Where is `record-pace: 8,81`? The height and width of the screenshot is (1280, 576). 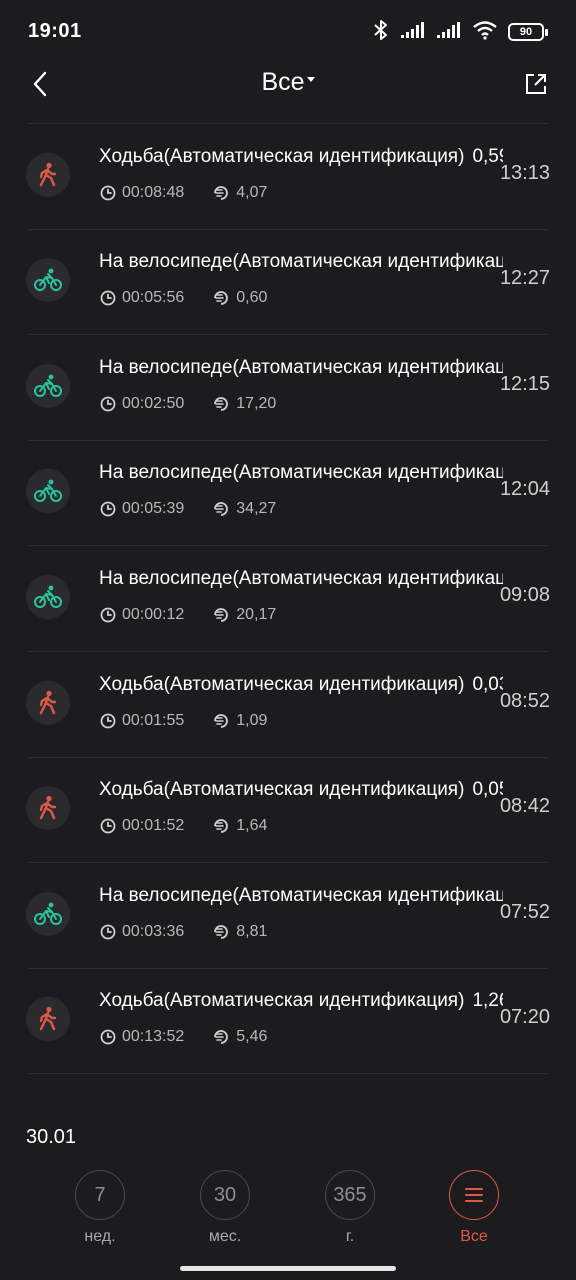 record-pace: 8,81 is located at coordinates (252, 931).